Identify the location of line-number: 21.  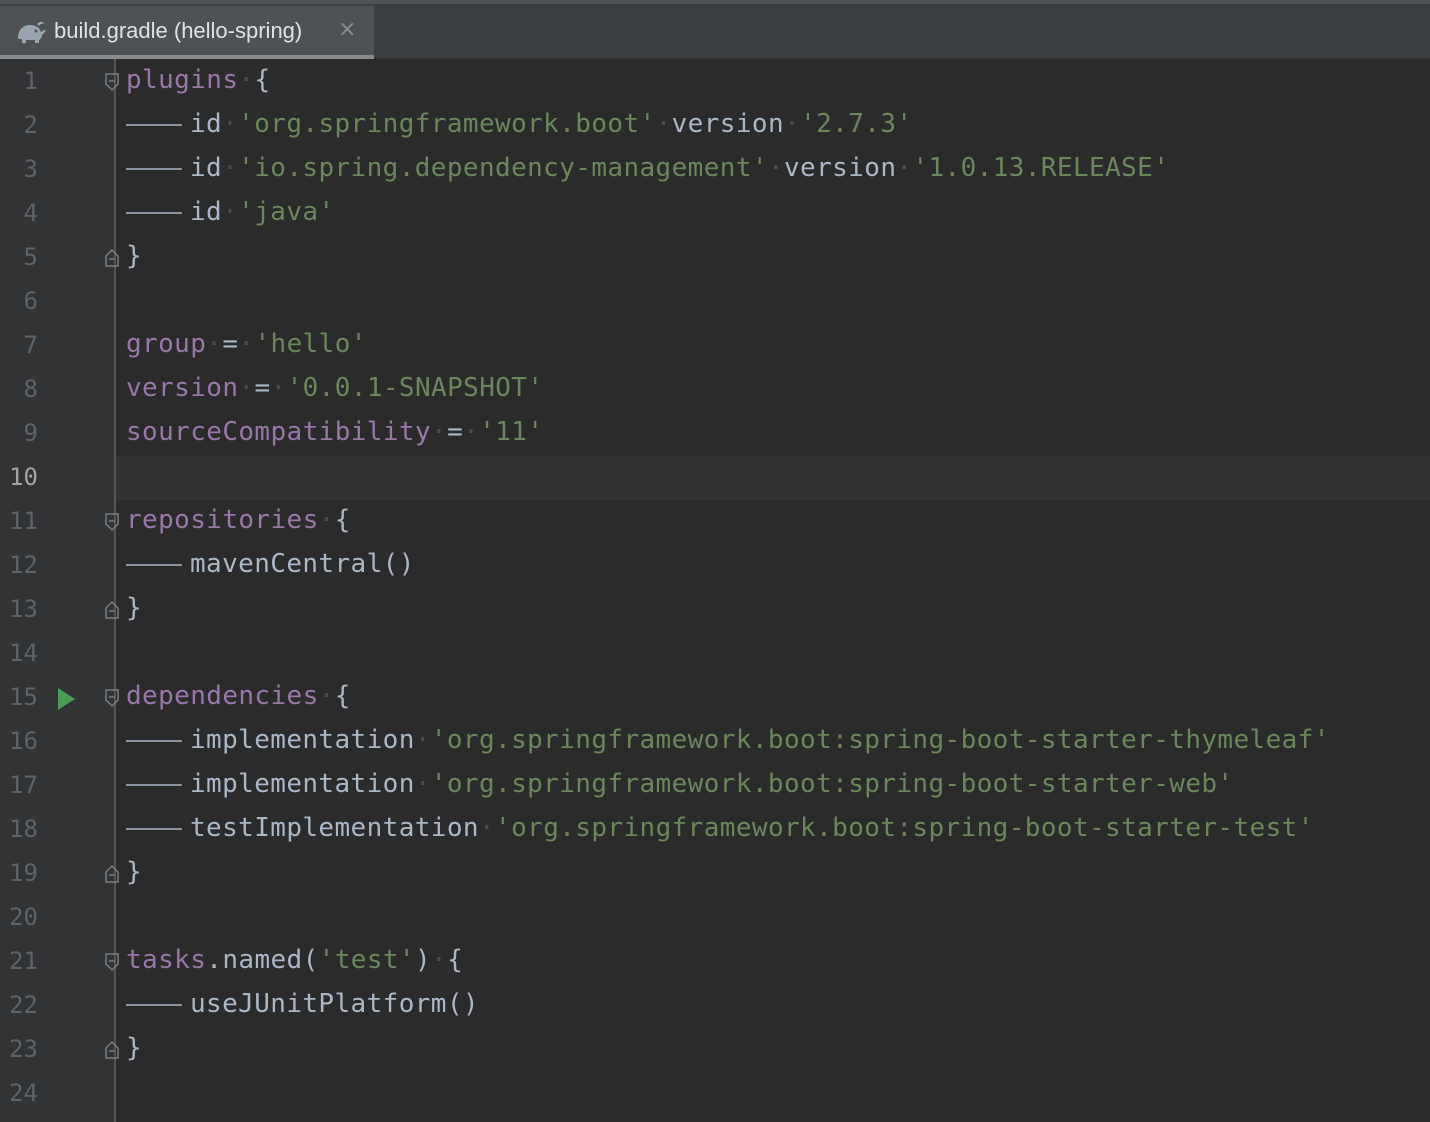
(23, 961).